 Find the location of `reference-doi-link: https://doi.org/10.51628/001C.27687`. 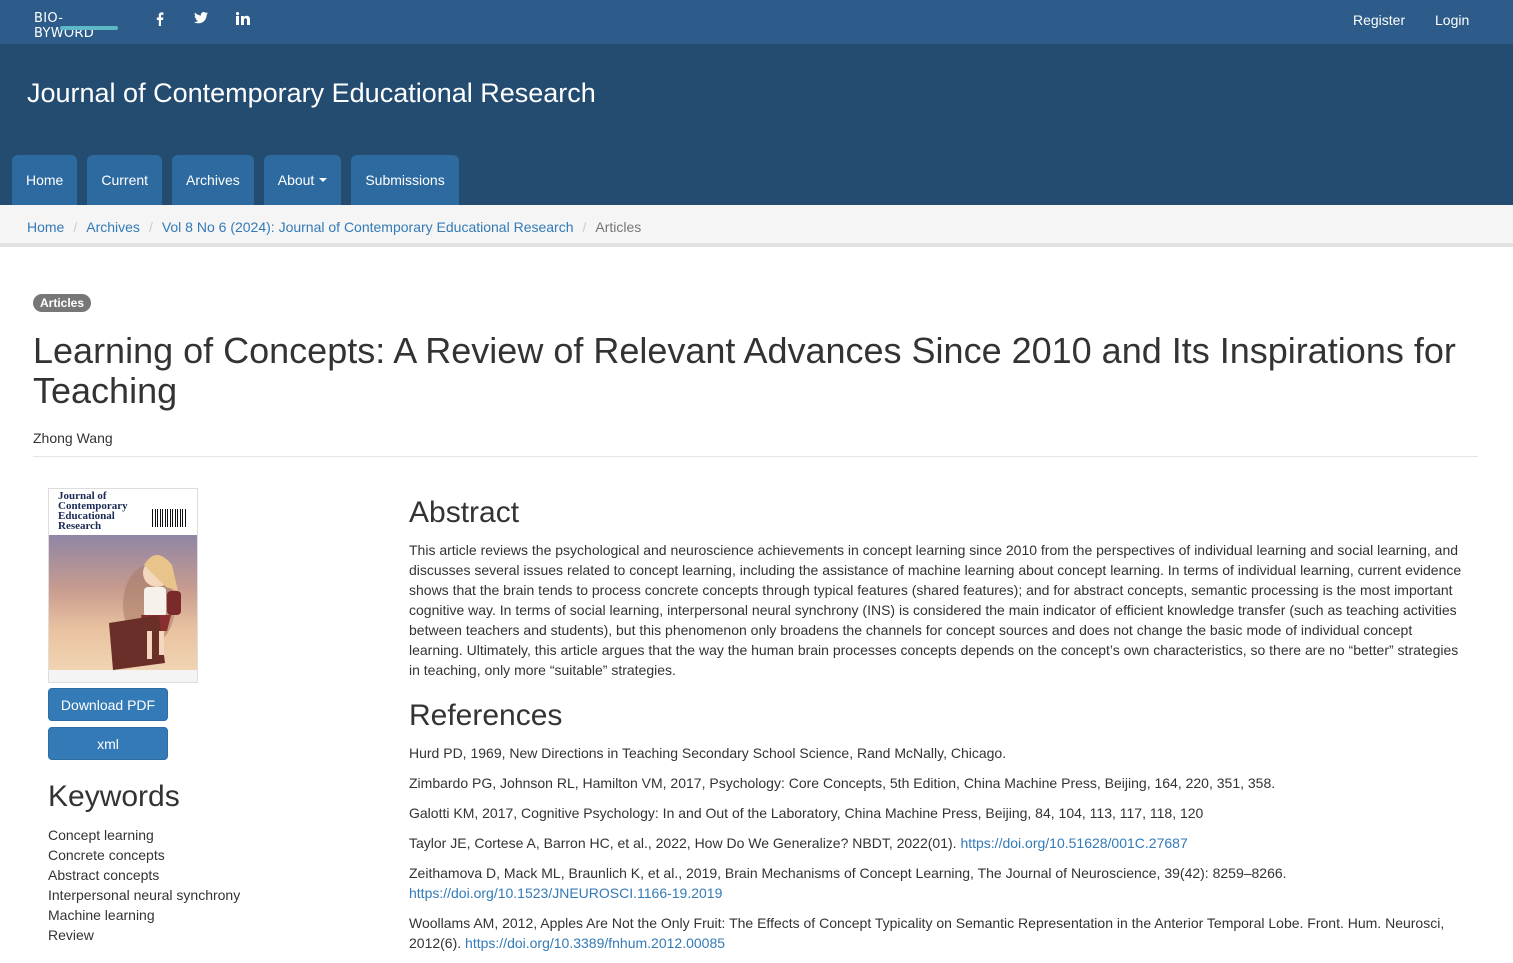

reference-doi-link: https://doi.org/10.51628/001C.27687 is located at coordinates (1073, 843).